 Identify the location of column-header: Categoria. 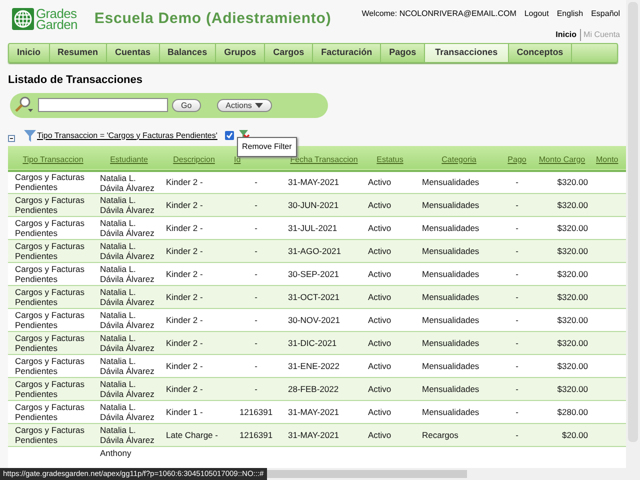
(459, 159).